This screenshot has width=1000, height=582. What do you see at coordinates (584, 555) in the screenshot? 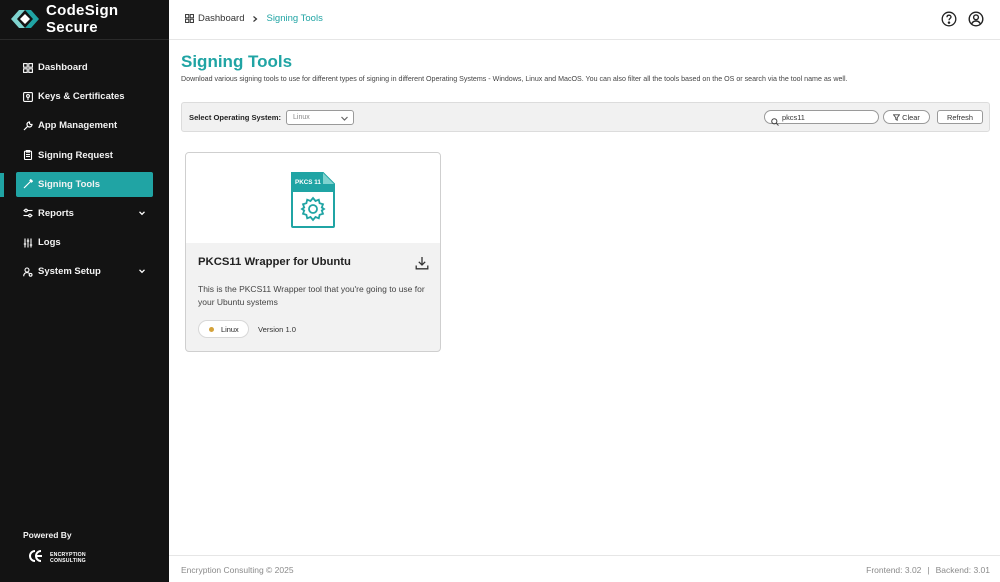
I see `footer-divider` at bounding box center [584, 555].